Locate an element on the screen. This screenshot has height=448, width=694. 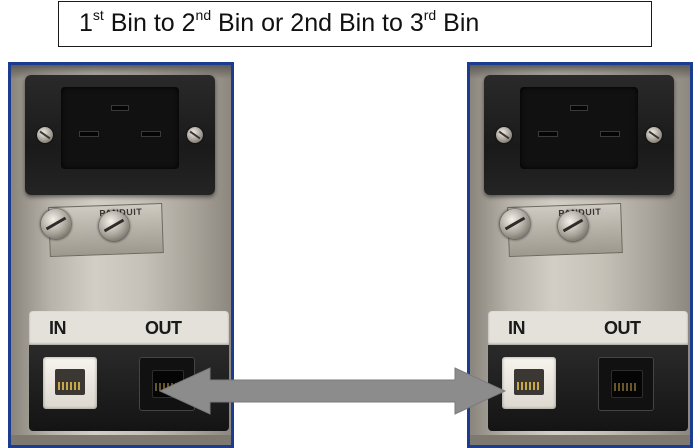
arrow-shape is located at coordinates (332, 391).